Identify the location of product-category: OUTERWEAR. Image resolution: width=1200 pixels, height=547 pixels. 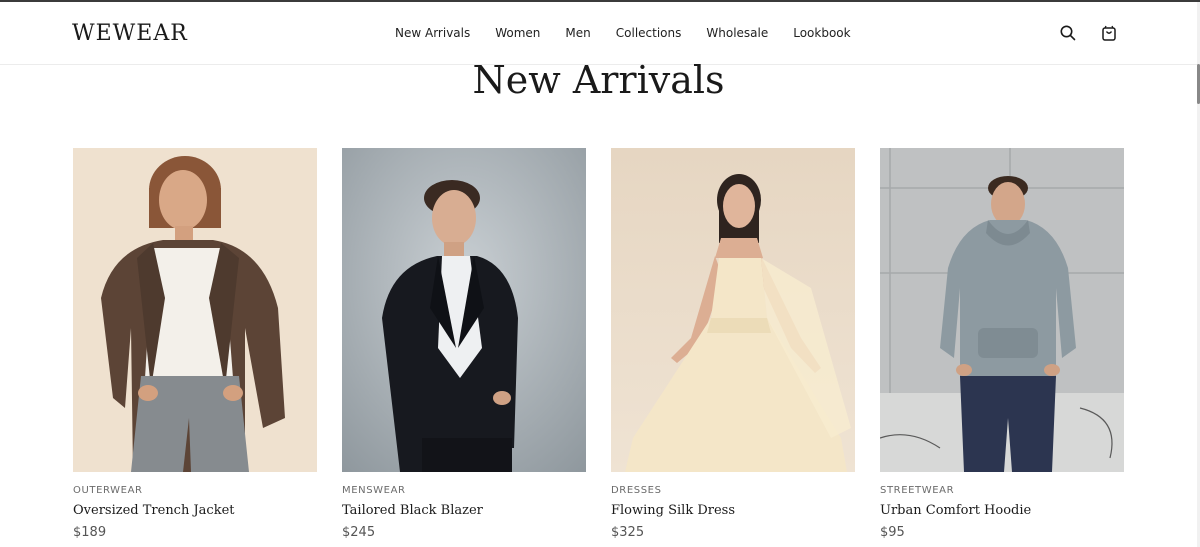
(108, 490).